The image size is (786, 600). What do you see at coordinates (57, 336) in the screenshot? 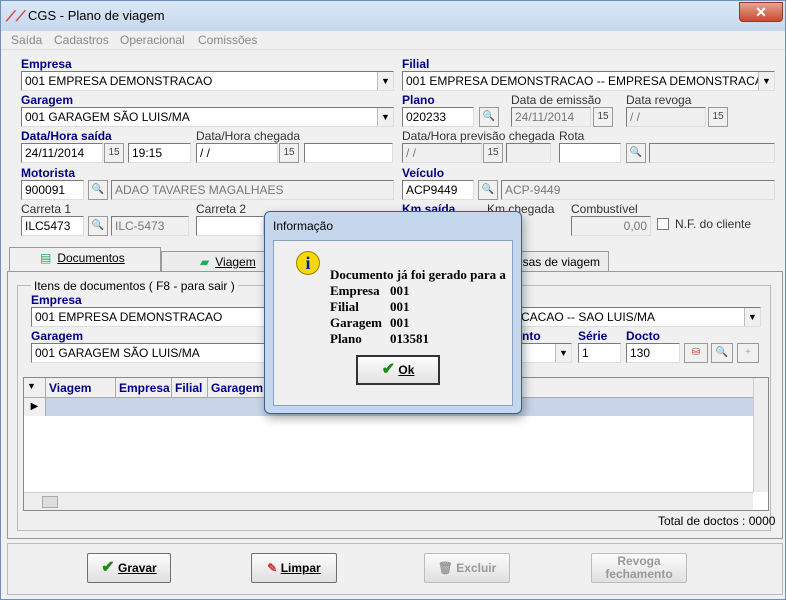
I see `doc-garagem-label: Garagem` at bounding box center [57, 336].